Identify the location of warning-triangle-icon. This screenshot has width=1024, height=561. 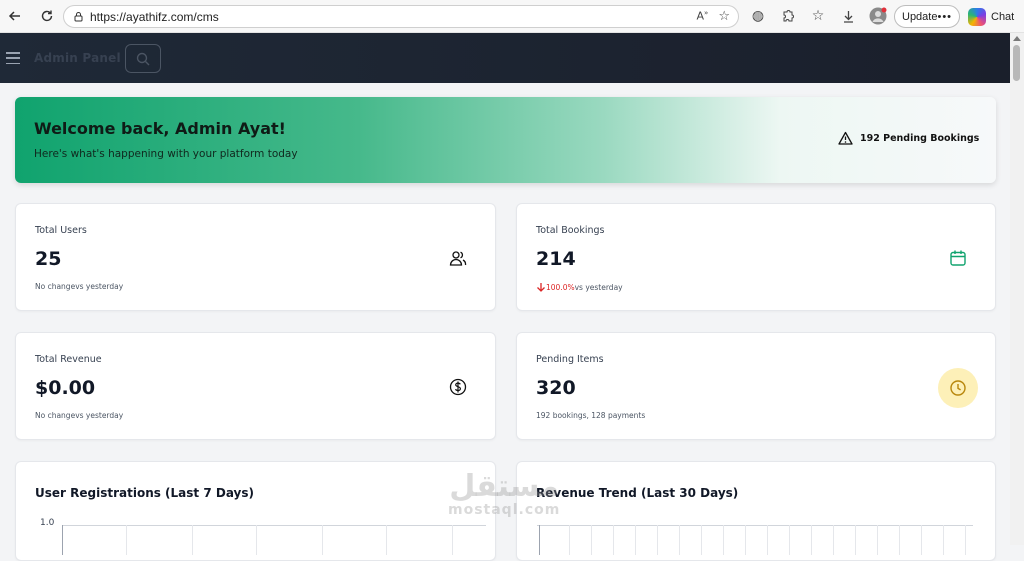
(845, 138).